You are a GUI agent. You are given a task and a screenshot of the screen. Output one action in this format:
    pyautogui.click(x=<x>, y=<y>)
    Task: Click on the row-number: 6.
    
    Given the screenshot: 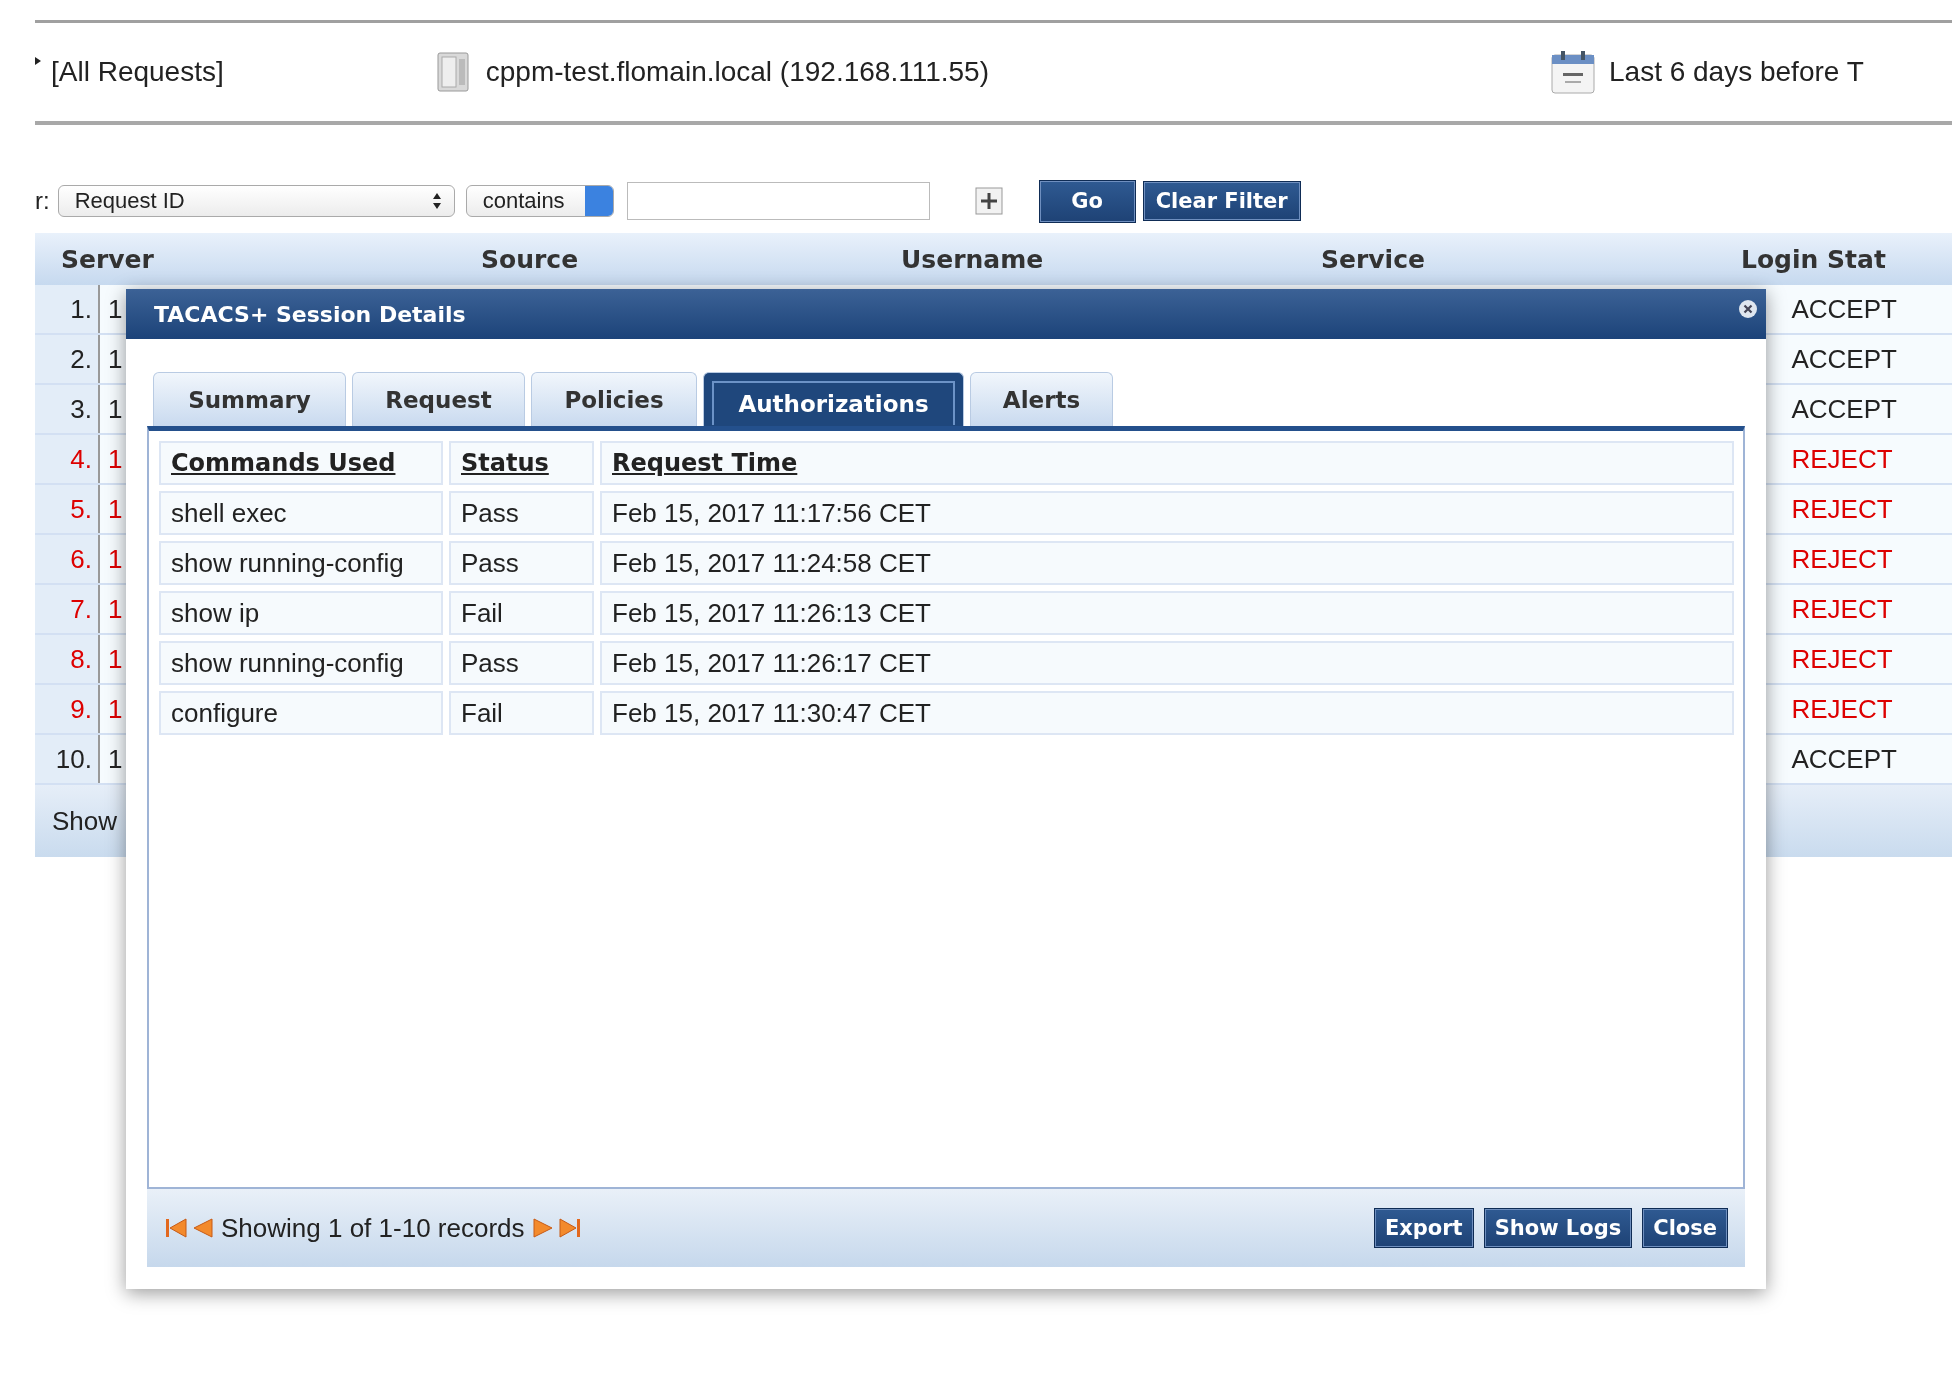 What is the action you would take?
    pyautogui.click(x=67, y=559)
    